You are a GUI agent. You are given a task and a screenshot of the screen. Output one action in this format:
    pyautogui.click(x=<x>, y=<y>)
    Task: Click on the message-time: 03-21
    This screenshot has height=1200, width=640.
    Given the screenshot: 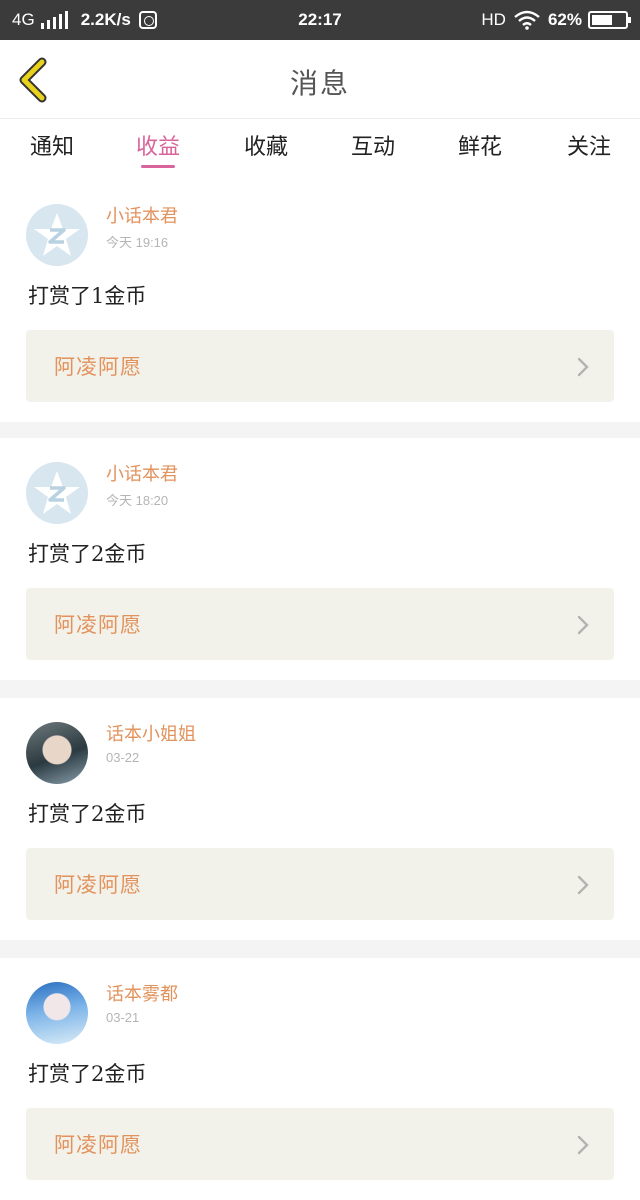 What is the action you would take?
    pyautogui.click(x=123, y=1017)
    